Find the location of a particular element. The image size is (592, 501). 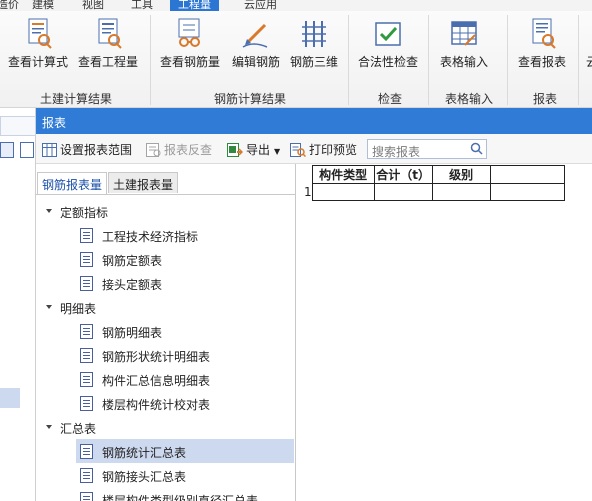

tree-item: 钢筋接头汇总表 is located at coordinates (165, 475).